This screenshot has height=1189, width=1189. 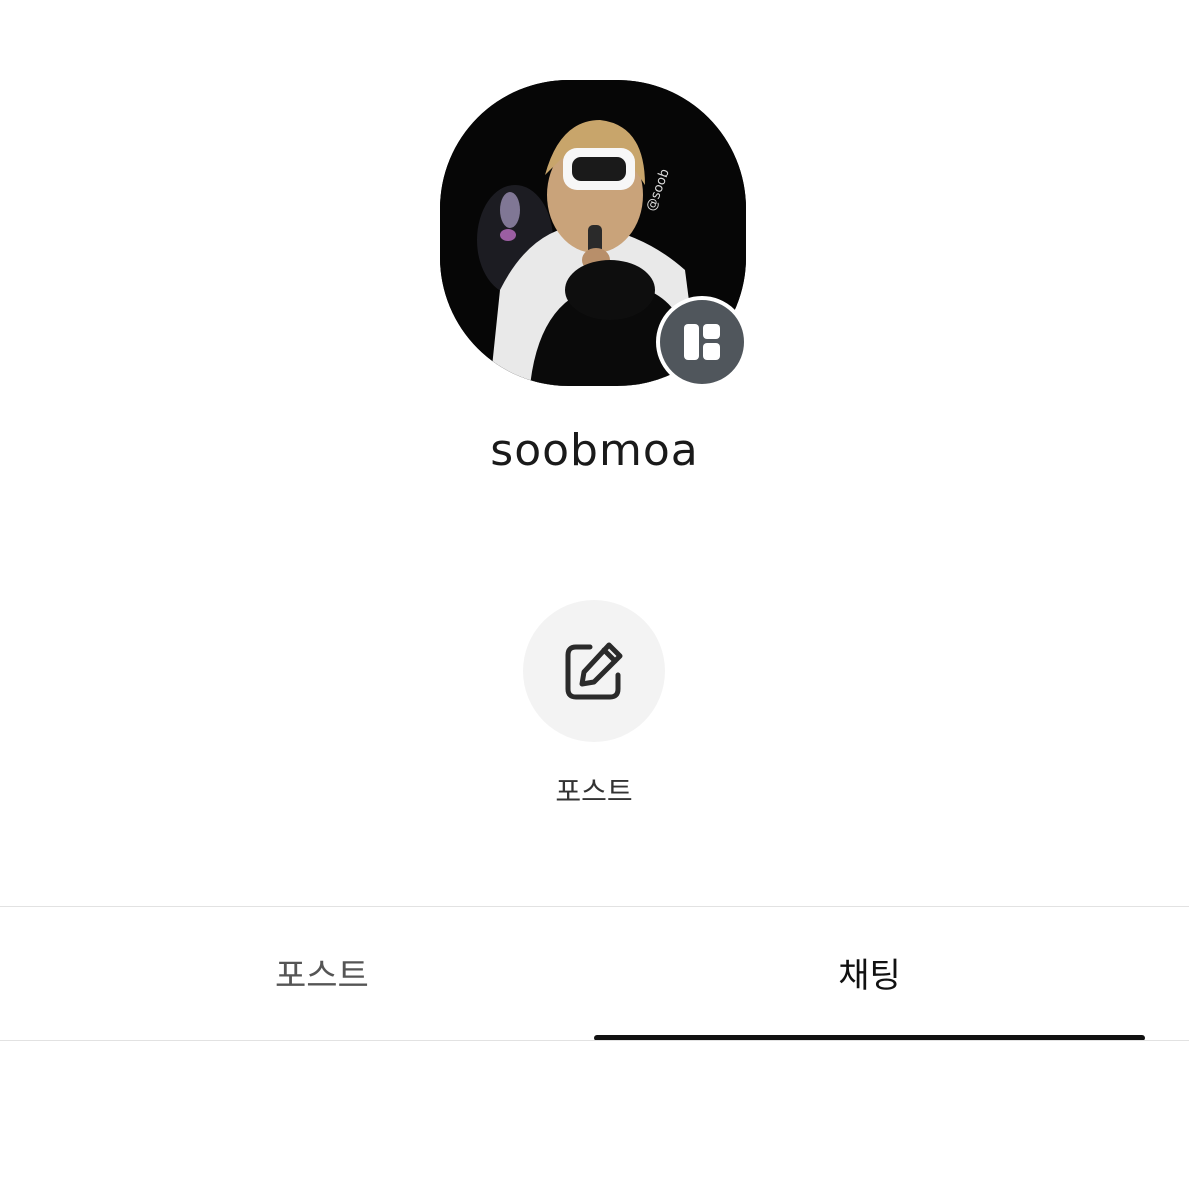 I want to click on post-action-button: 포스트, so click(x=594, y=710).